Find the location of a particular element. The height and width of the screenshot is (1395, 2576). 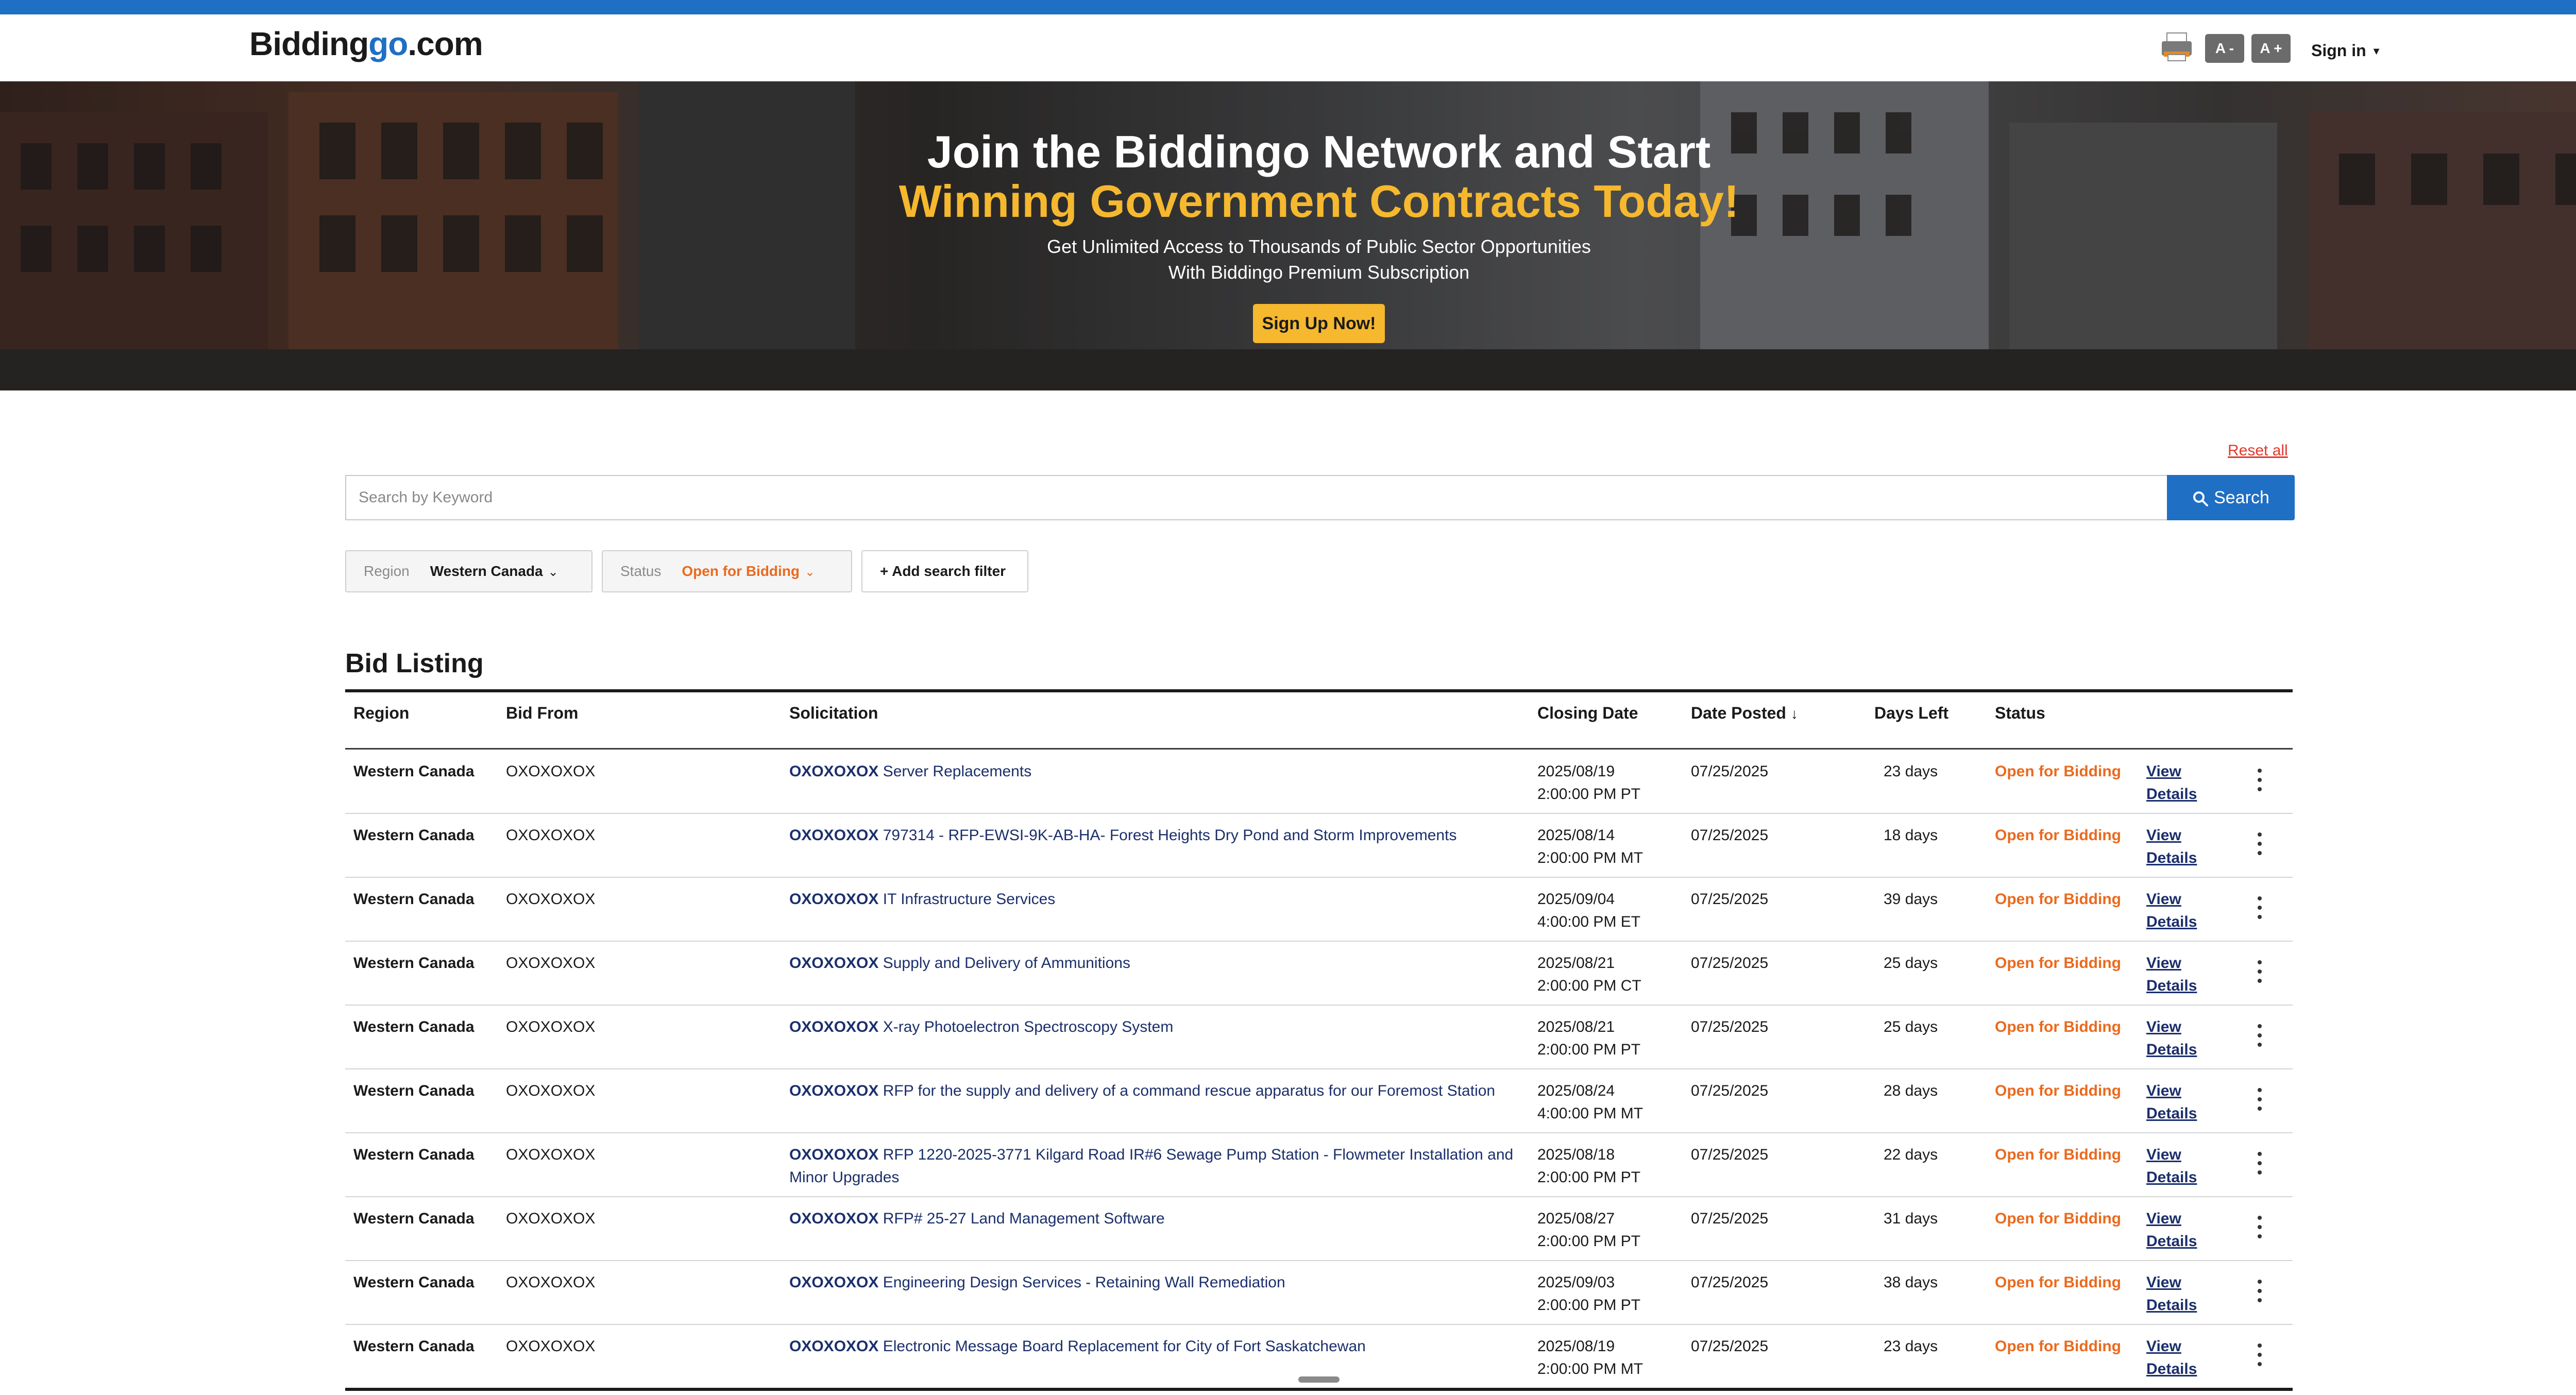

row-closing-day: 2025/08/24 is located at coordinates (1576, 1090).